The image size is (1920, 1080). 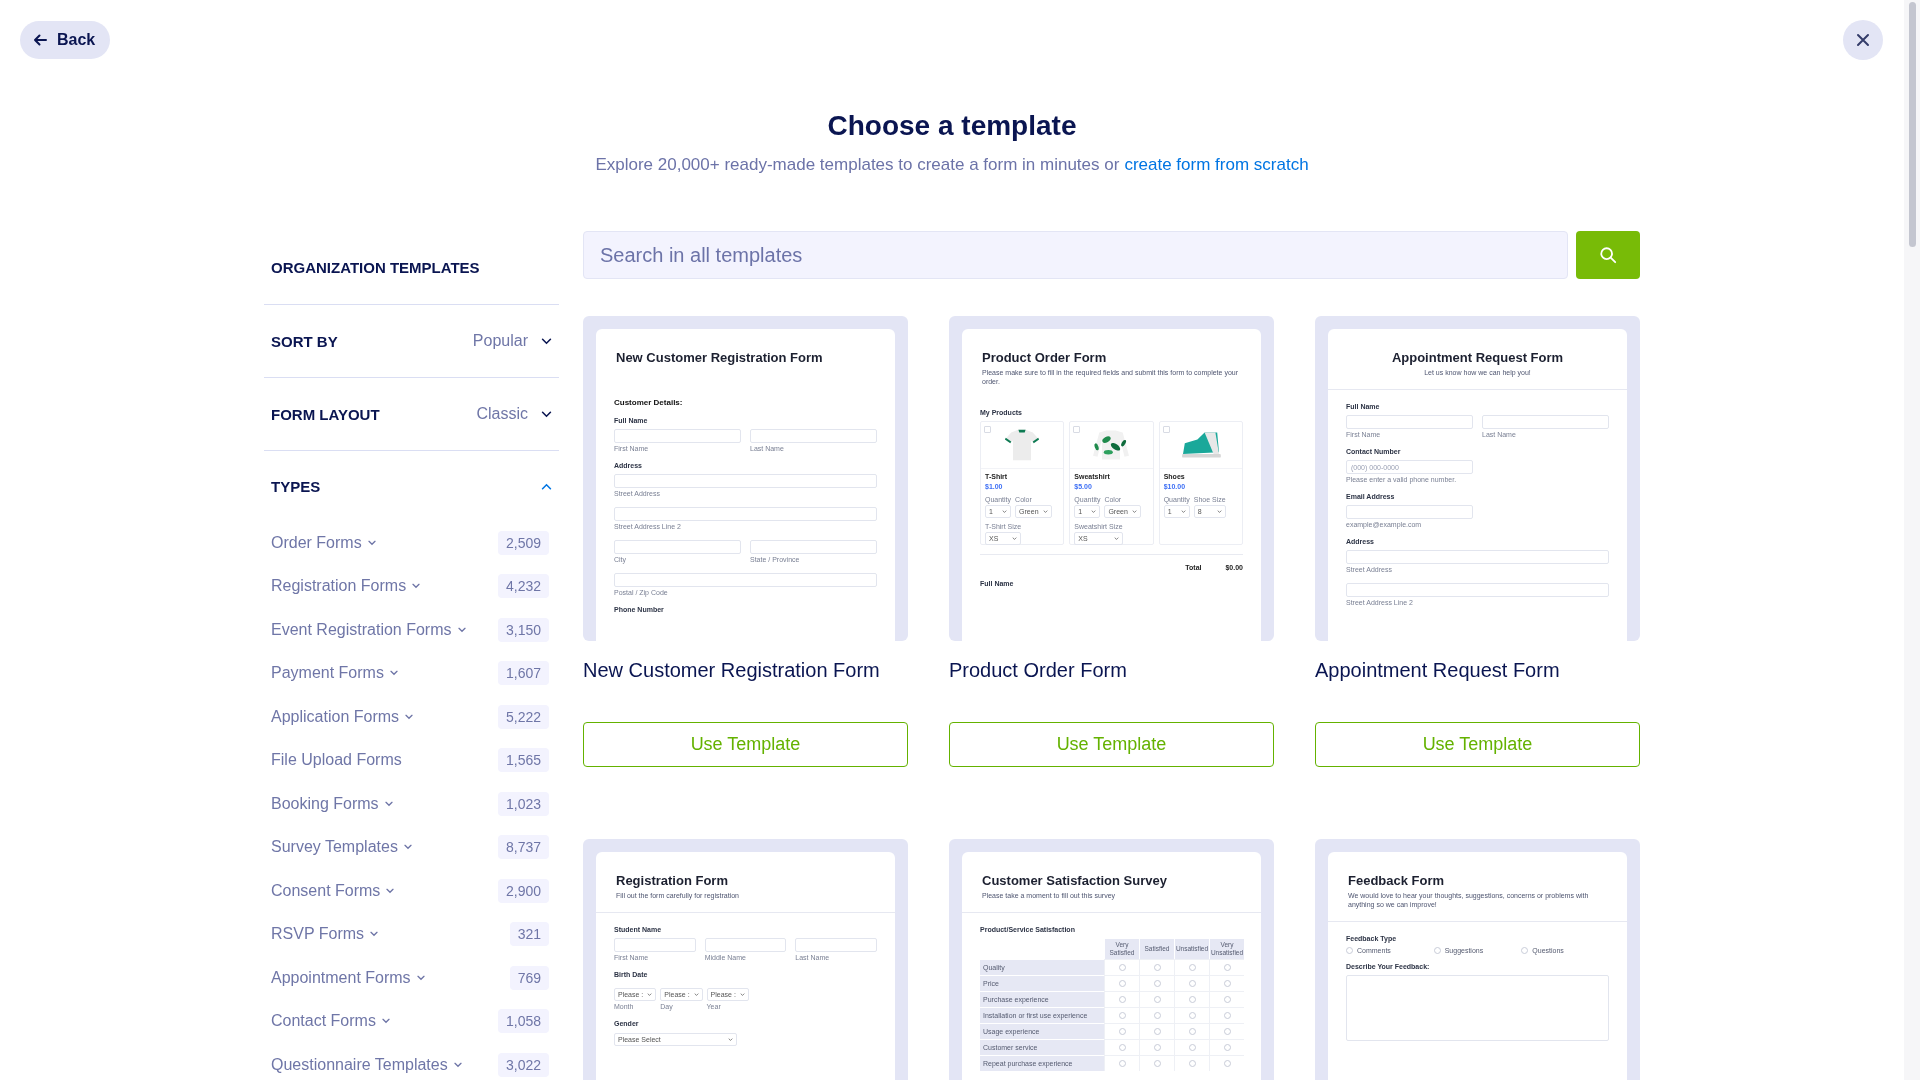 What do you see at coordinates (546, 486) in the screenshot?
I see `chevron-icon` at bounding box center [546, 486].